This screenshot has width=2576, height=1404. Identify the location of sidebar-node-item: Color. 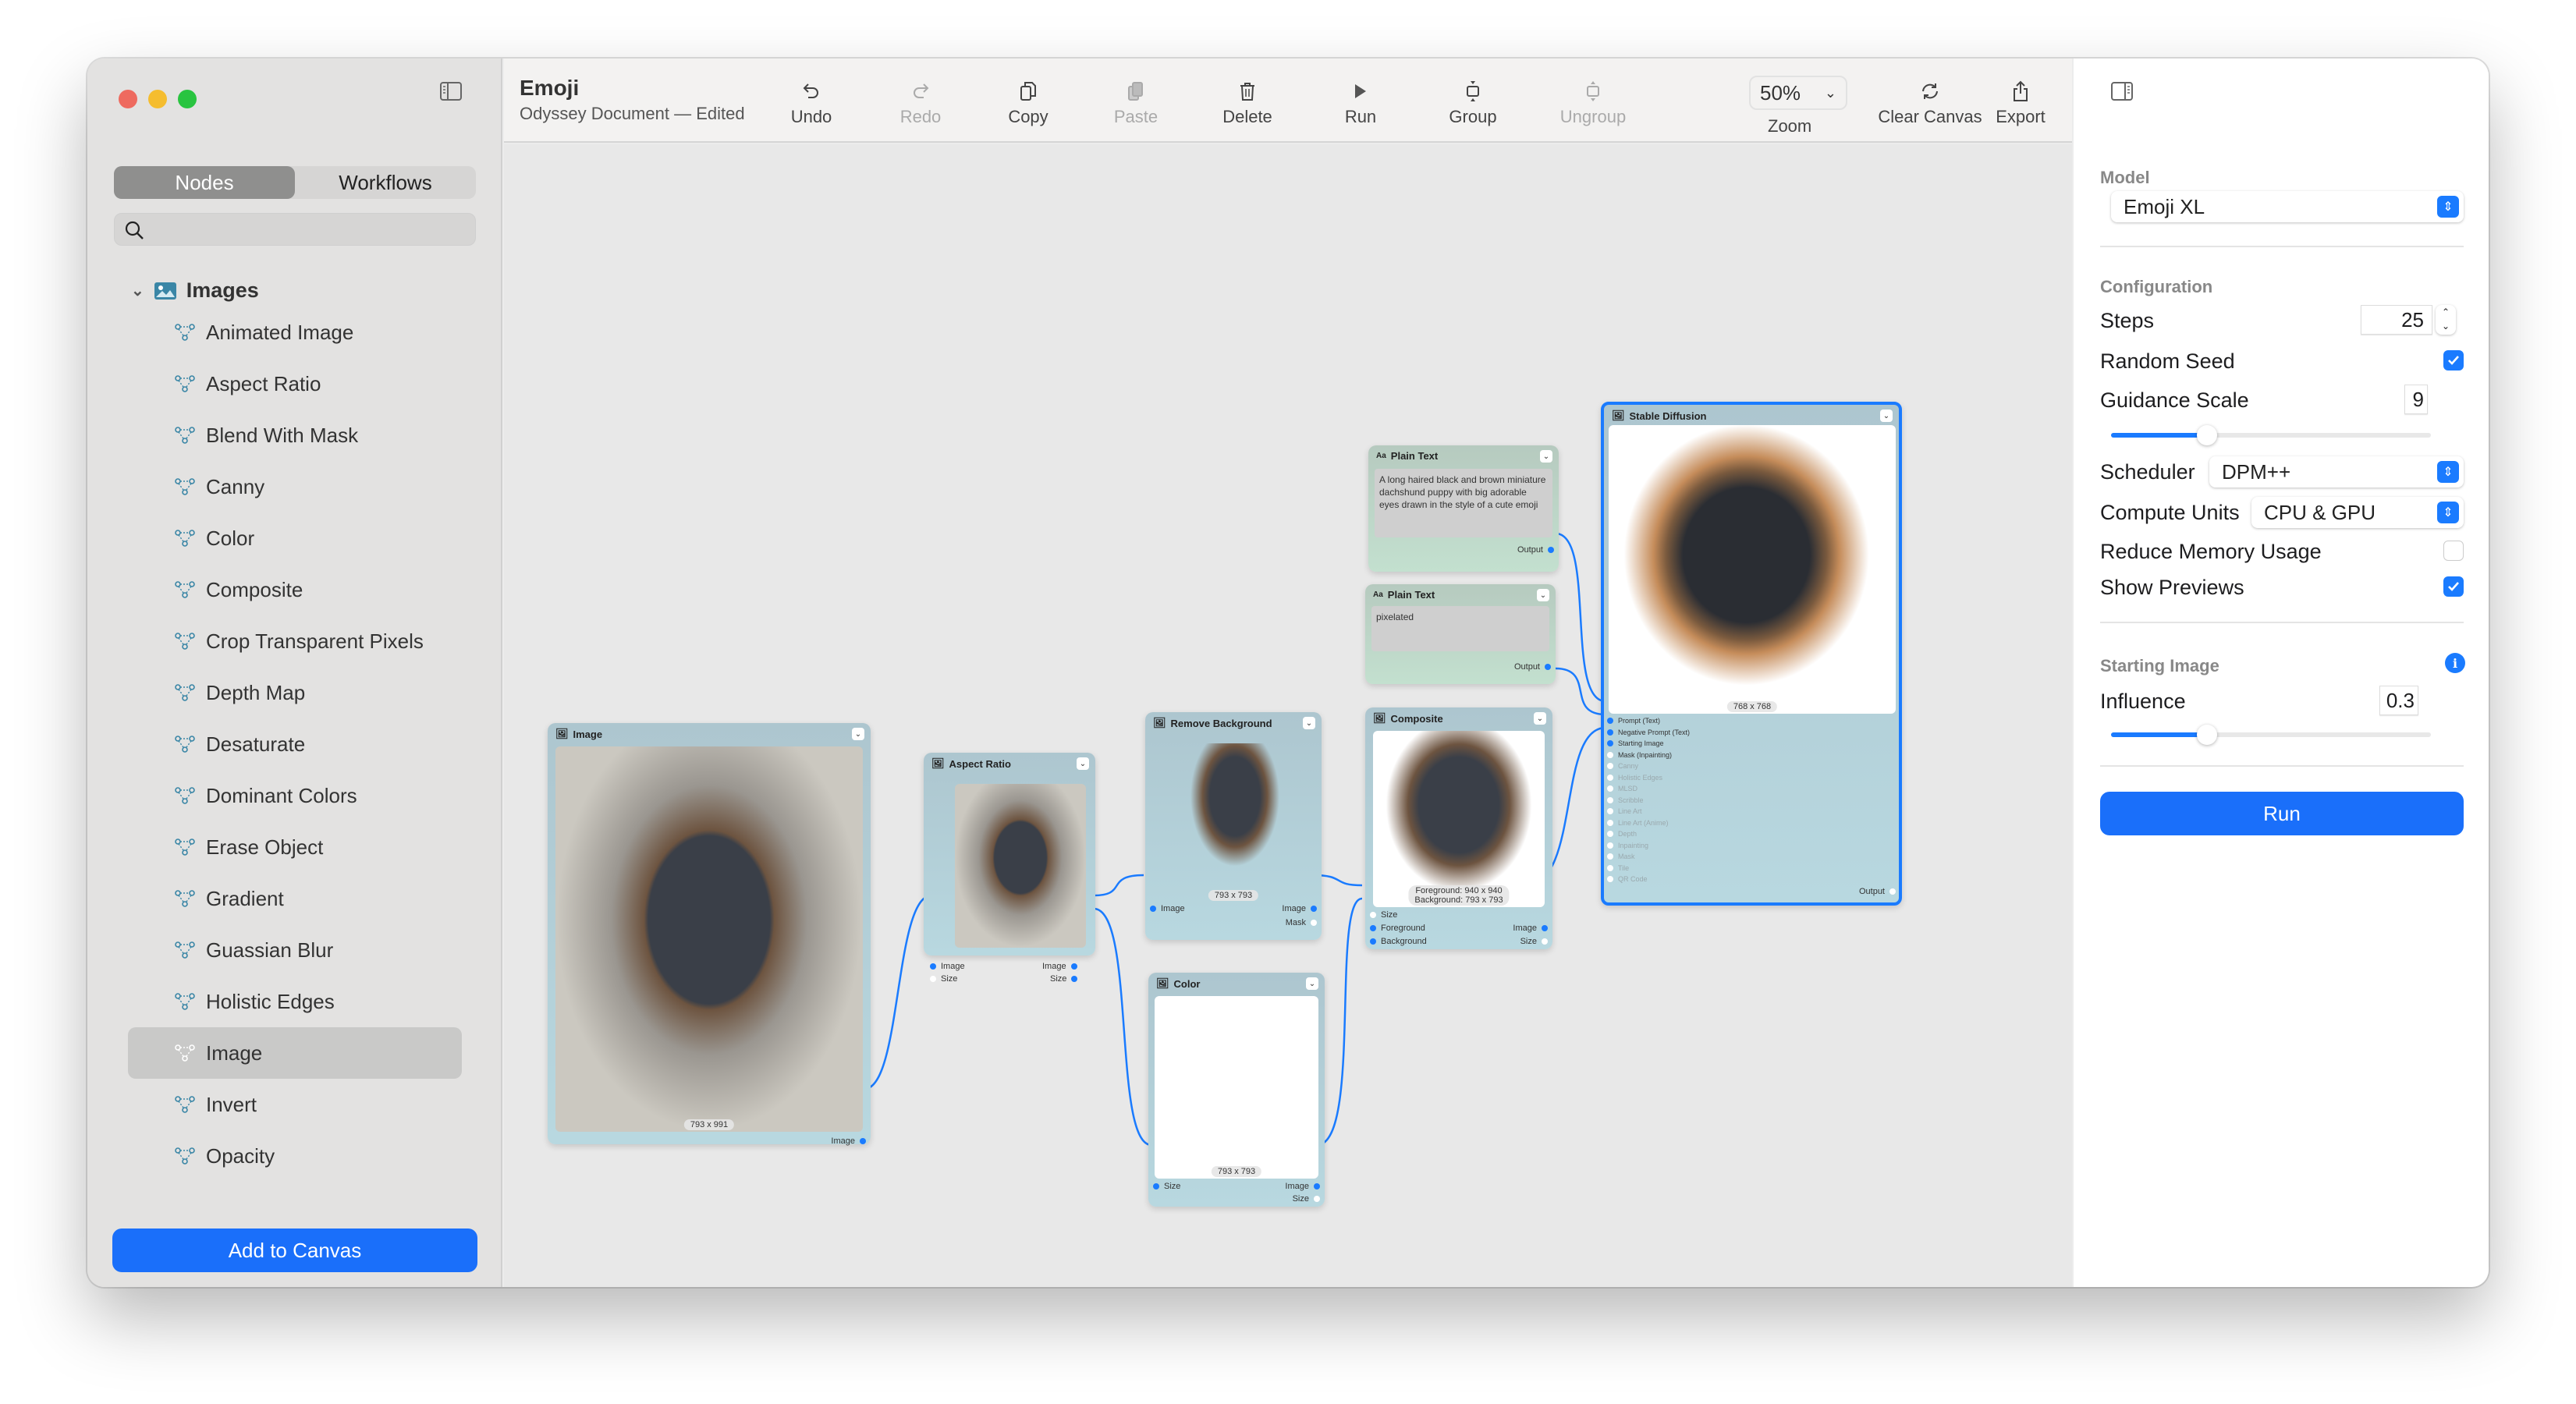
(295, 538).